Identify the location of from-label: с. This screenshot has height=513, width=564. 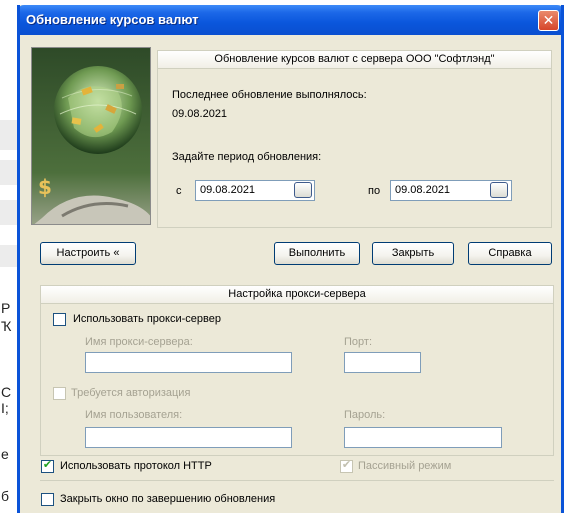
(179, 191).